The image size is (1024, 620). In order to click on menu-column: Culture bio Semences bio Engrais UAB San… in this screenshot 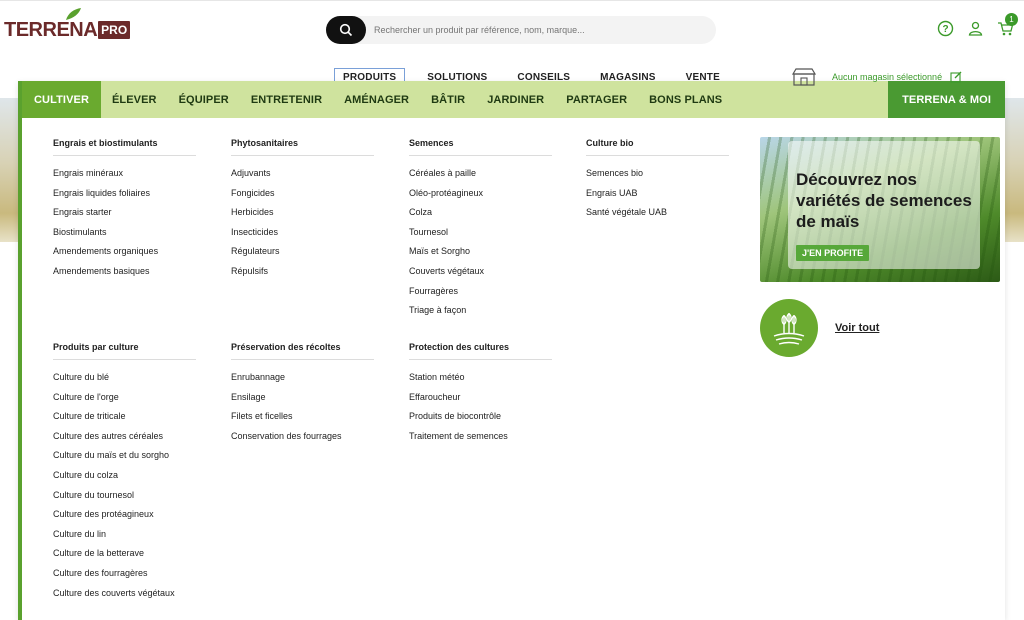, I will do `click(658, 181)`.